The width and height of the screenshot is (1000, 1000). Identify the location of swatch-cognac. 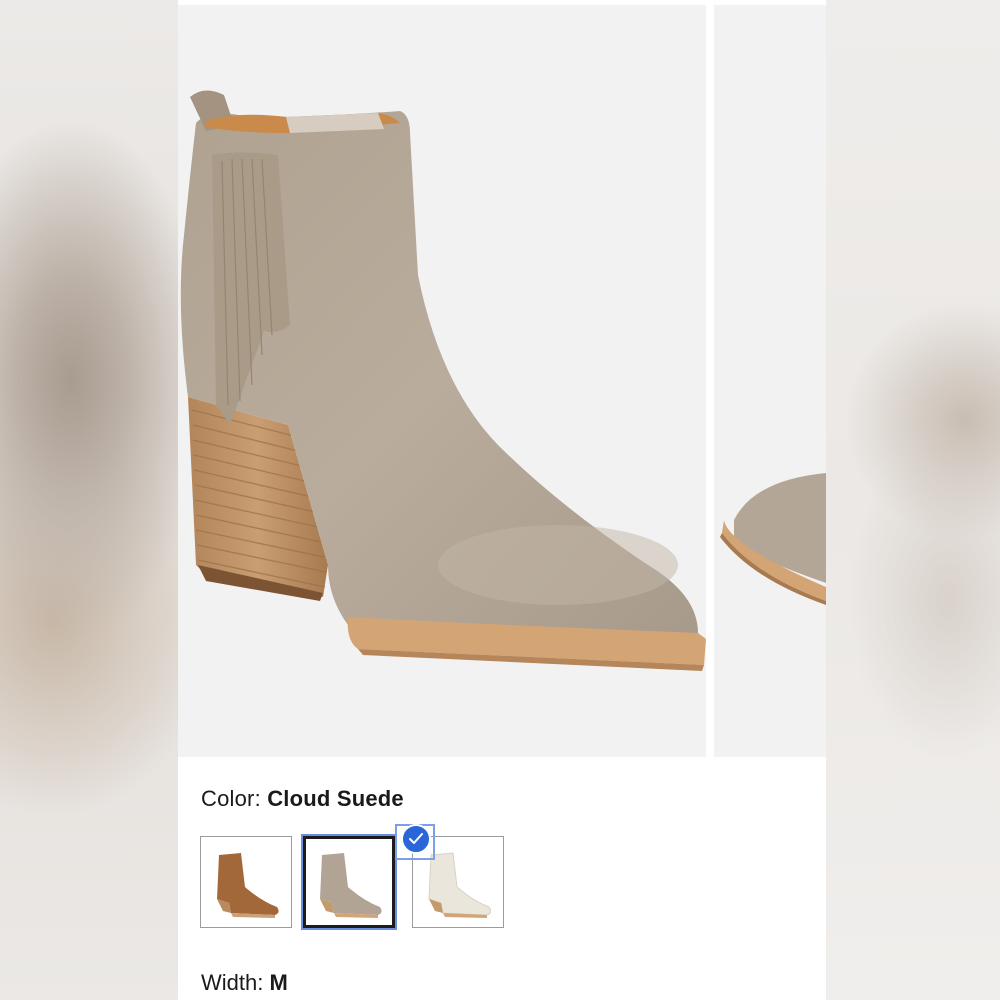
(246, 882).